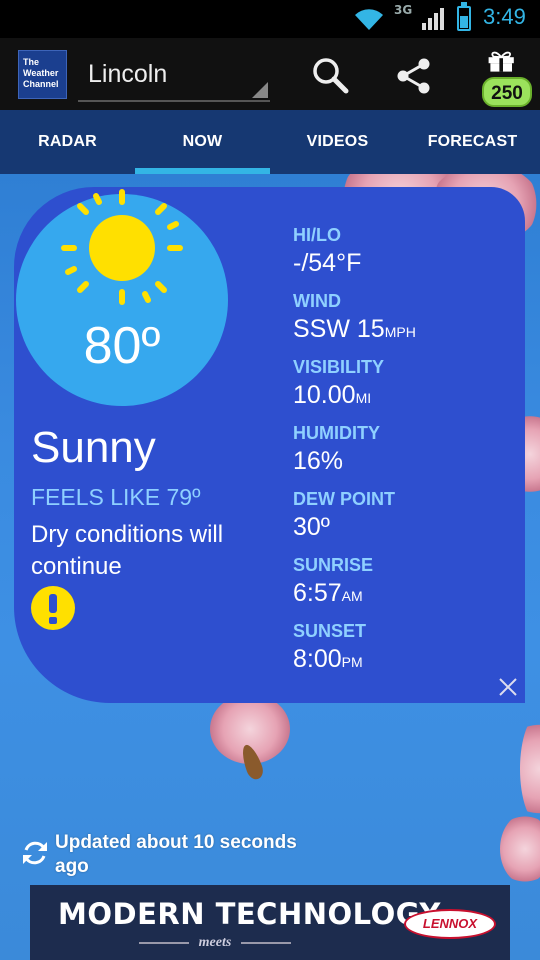 This screenshot has width=540, height=960. I want to click on stat-value: 10.00MI, so click(338, 396).